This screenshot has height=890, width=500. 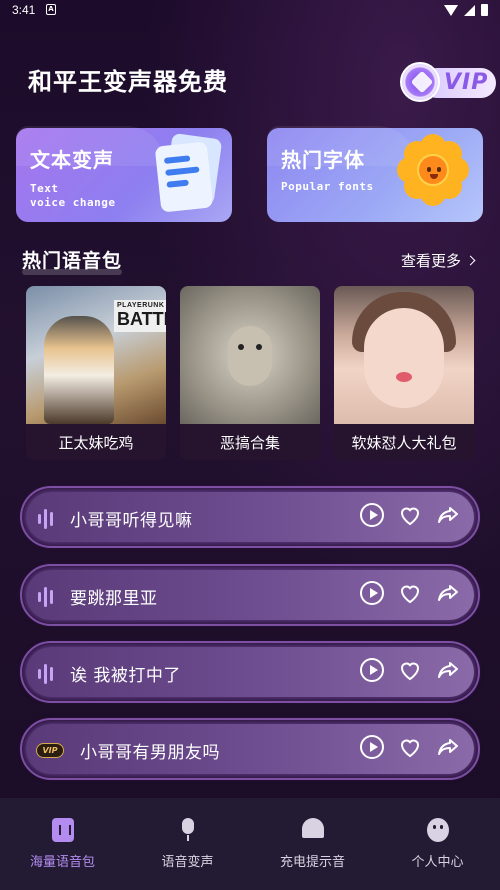 What do you see at coordinates (470, 260) in the screenshot?
I see `chevron-right-icon` at bounding box center [470, 260].